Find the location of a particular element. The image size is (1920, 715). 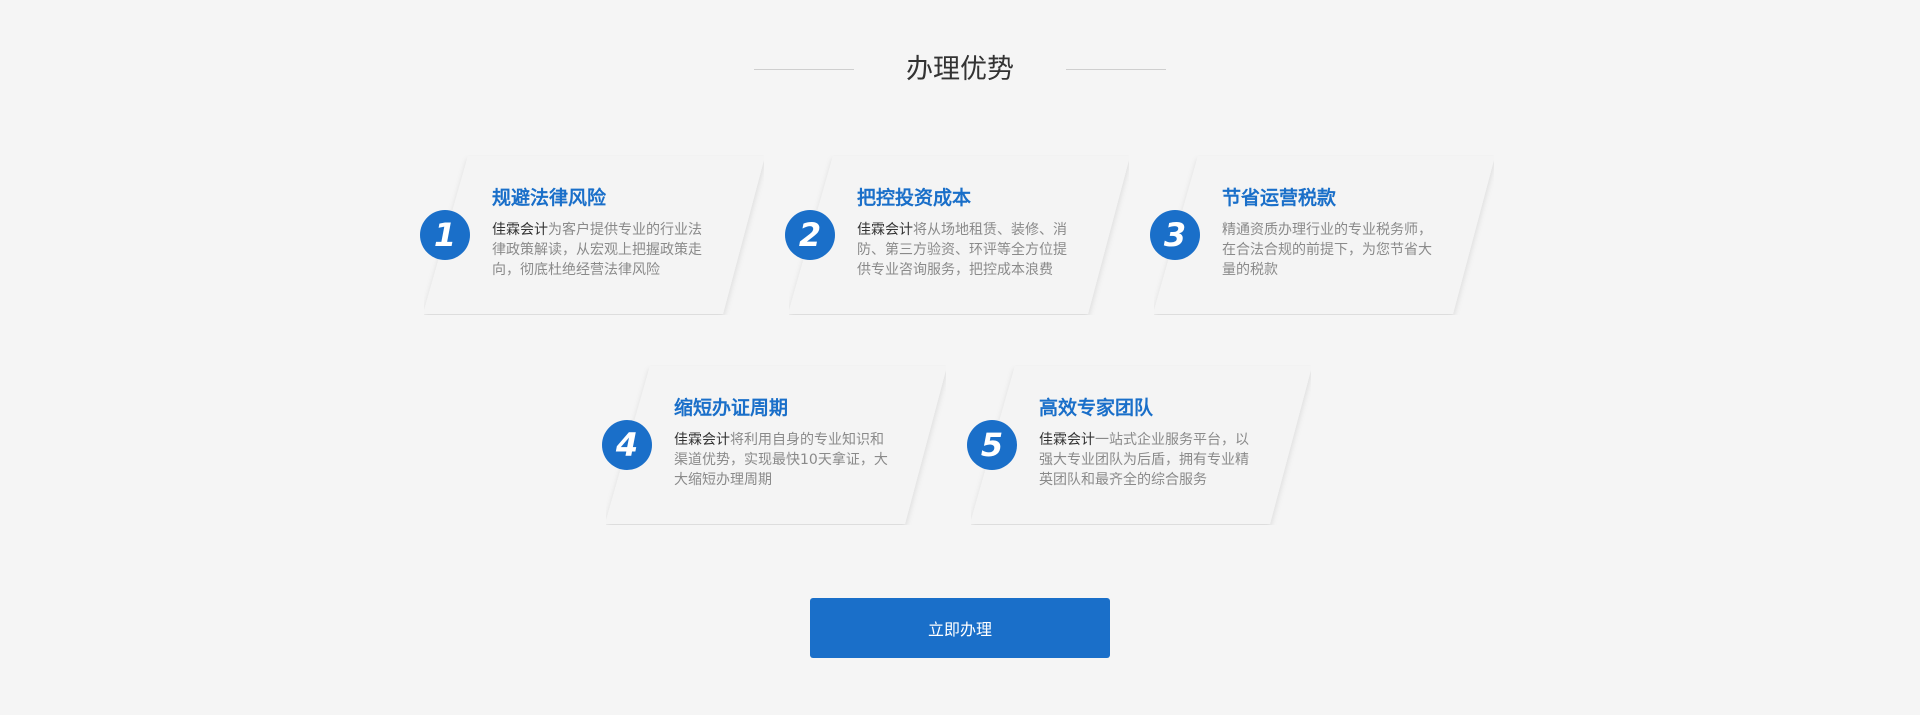

card-title: 高效专家团队 is located at coordinates (1096, 408).